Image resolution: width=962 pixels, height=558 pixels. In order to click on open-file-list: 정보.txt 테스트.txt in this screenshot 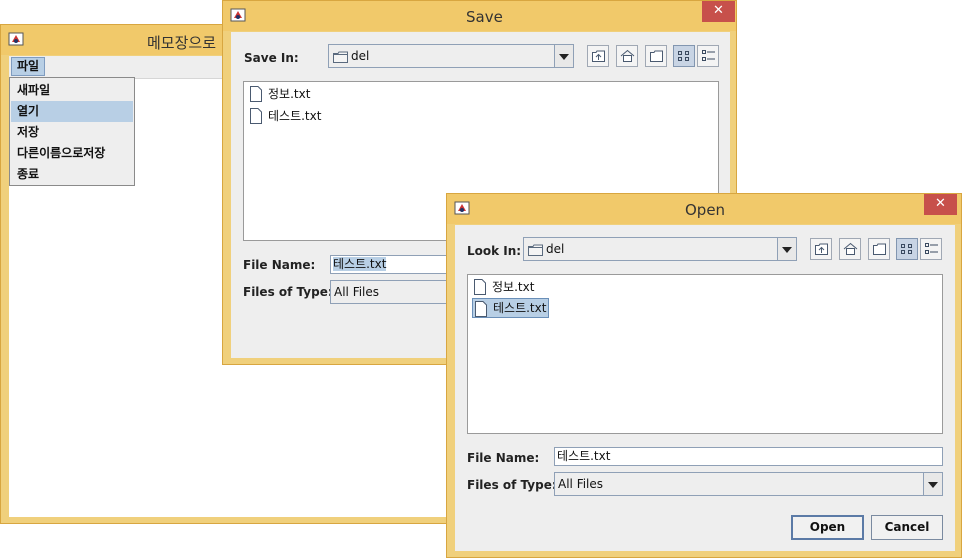, I will do `click(705, 354)`.